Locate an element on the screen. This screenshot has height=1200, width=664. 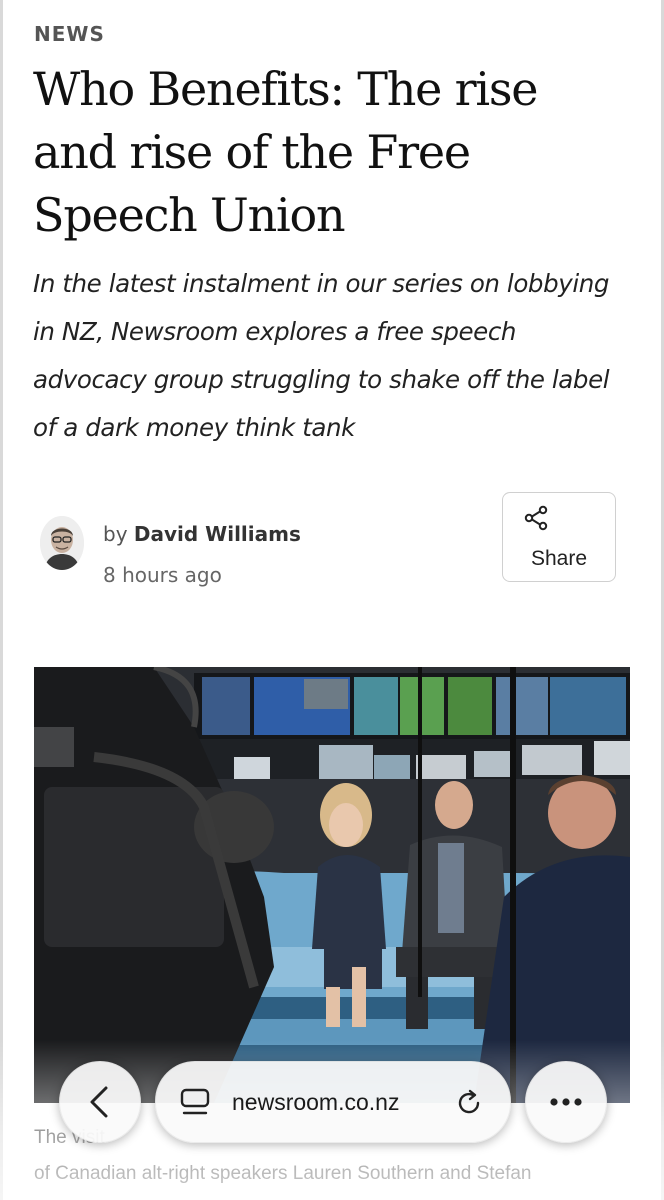
chevron-left-icon is located at coordinates (99, 1102).